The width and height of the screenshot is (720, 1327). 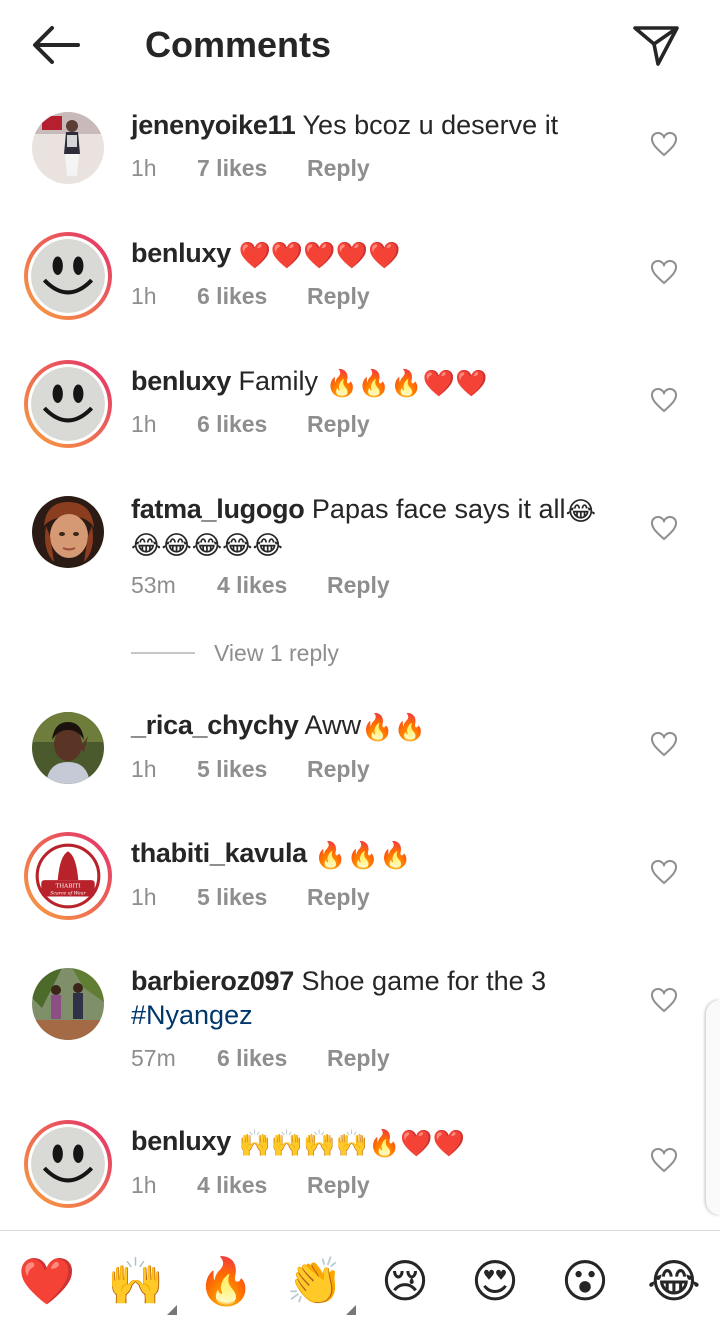 I want to click on comment-text: _rica_chychy Aww🔥🔥, so click(x=376, y=725).